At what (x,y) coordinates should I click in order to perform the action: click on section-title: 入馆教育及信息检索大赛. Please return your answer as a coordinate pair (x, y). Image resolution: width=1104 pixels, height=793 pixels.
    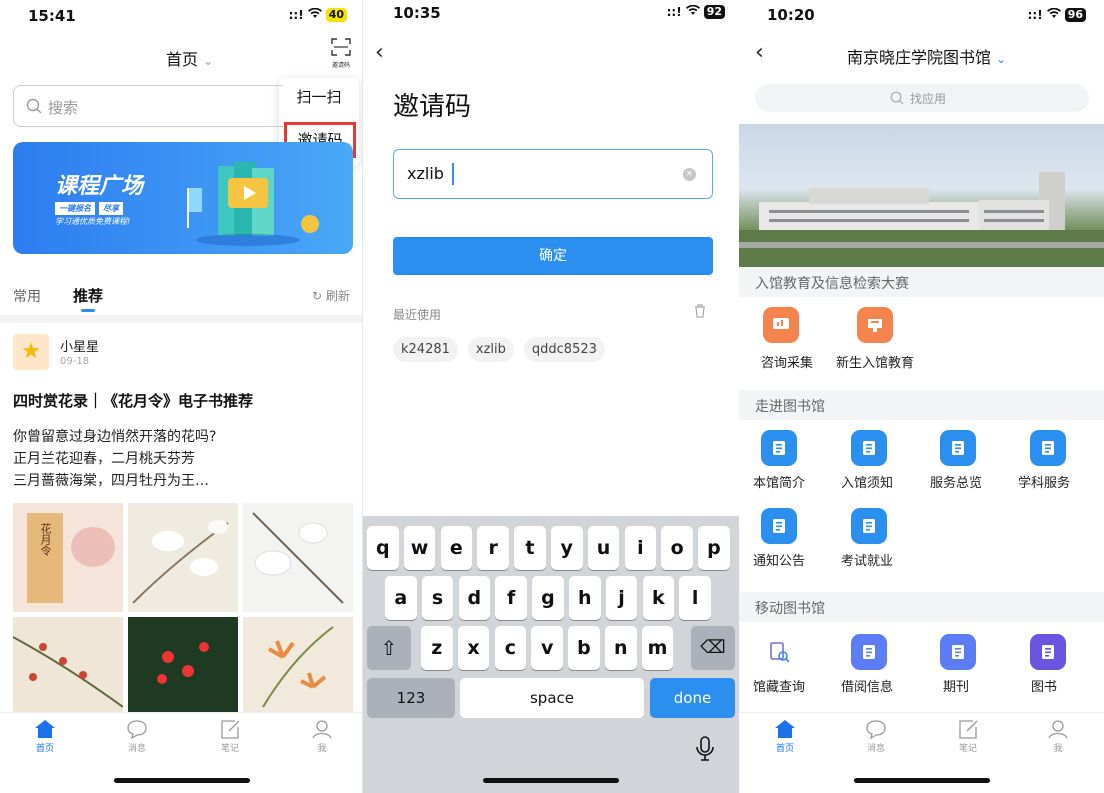
    Looking at the image, I should click on (832, 284).